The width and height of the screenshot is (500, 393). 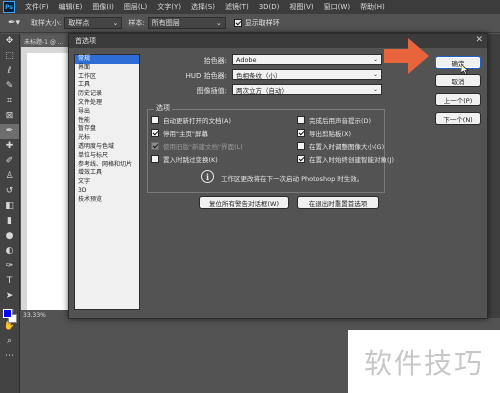 I want to click on nav-item-cursors: 光标, so click(x=107, y=138).